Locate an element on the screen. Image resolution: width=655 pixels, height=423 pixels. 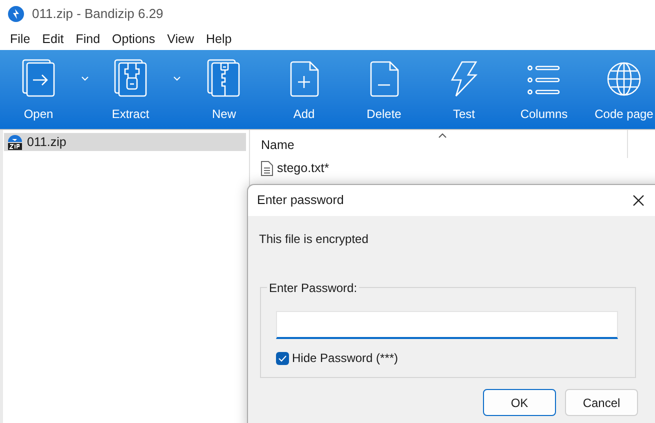
checkmark-icon is located at coordinates (282, 358).